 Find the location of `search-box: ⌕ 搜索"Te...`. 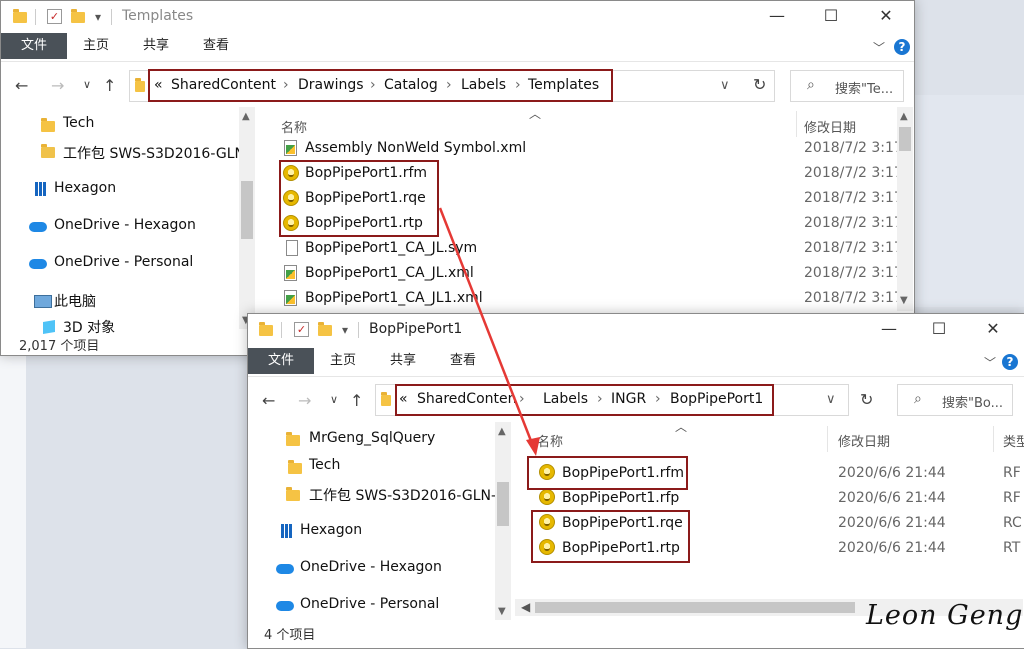

search-box: ⌕ 搜索"Te... is located at coordinates (847, 86).